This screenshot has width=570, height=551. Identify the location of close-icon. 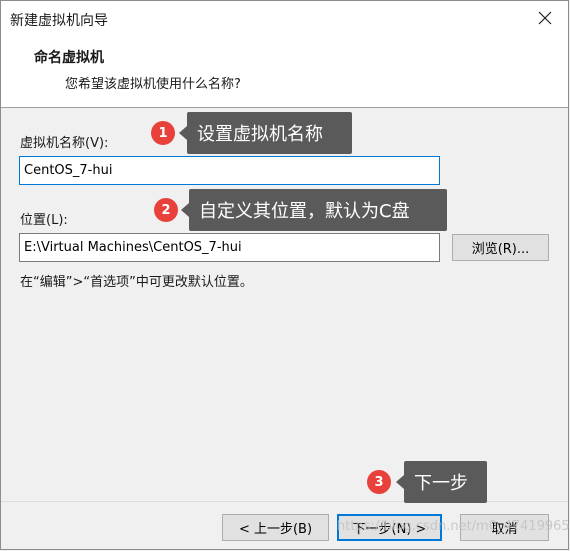
(545, 18).